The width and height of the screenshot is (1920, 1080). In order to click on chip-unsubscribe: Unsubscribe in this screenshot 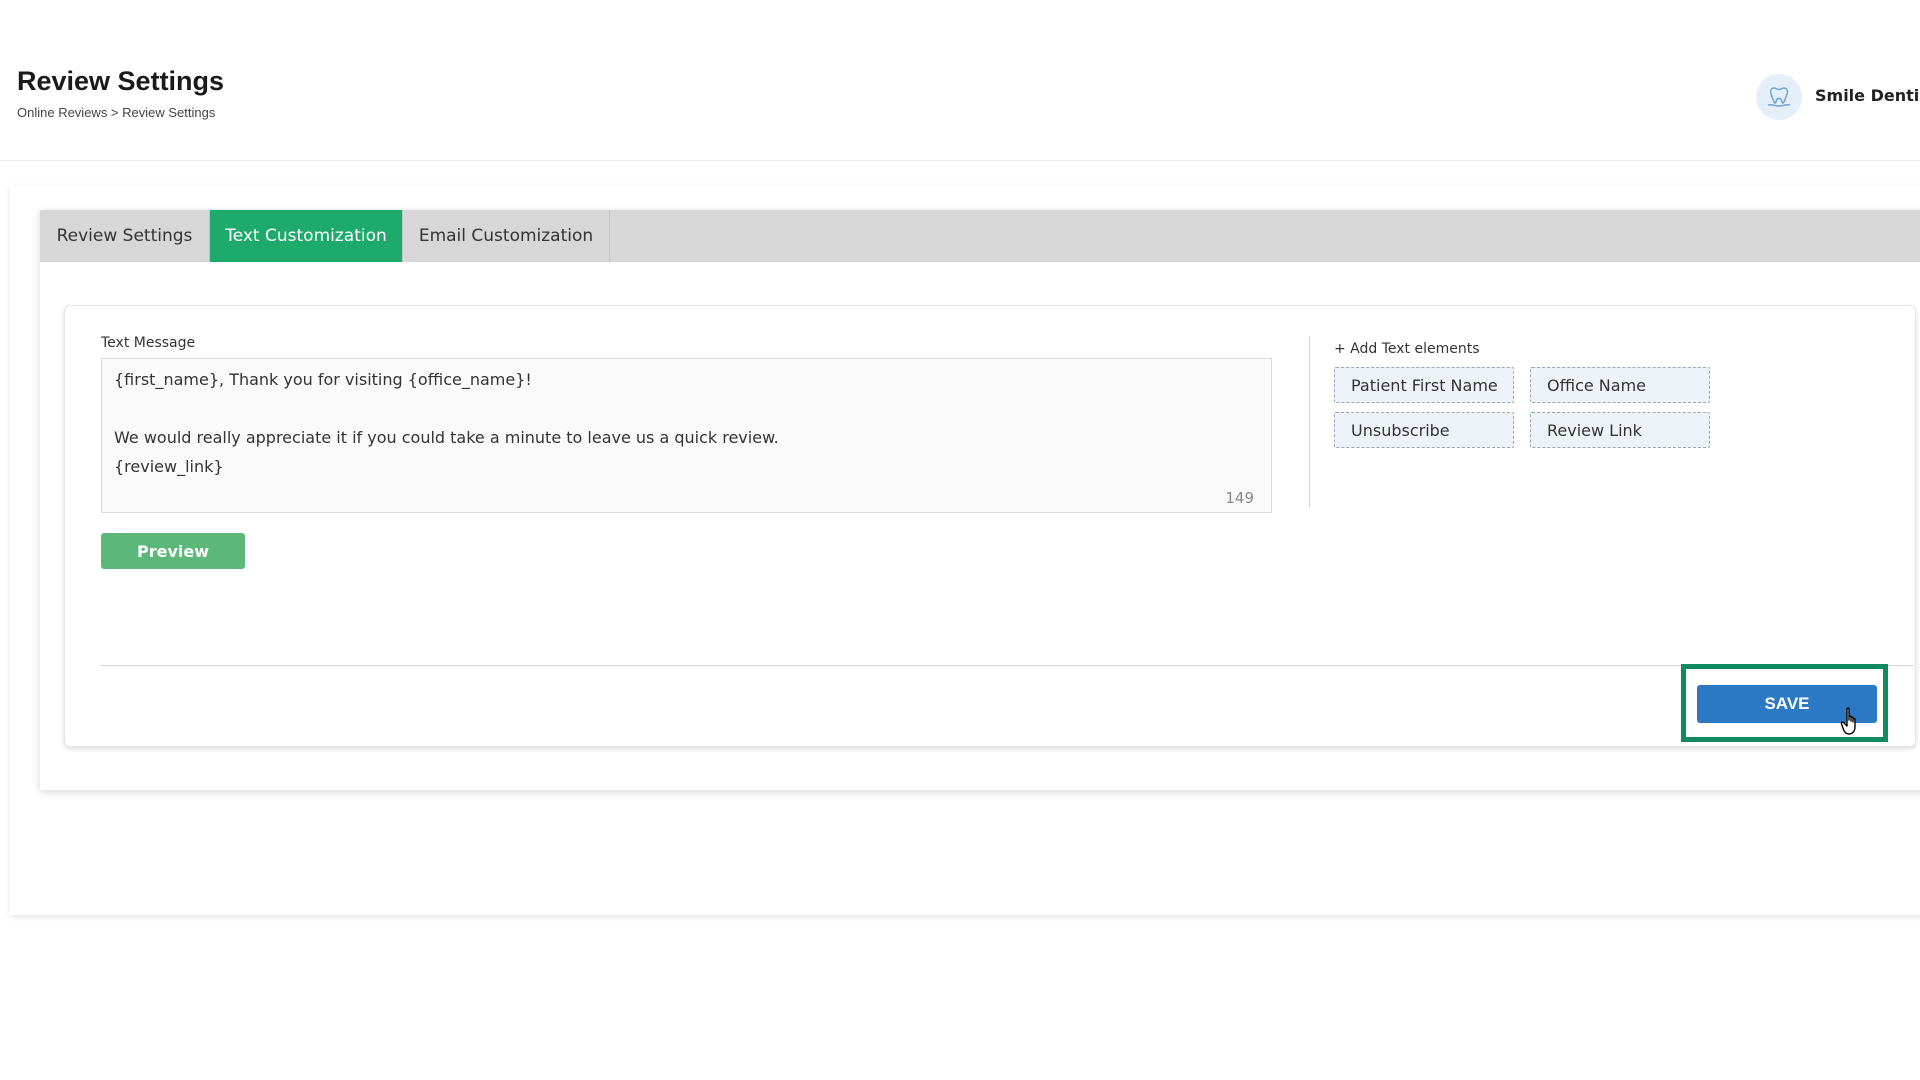, I will do `click(1424, 430)`.